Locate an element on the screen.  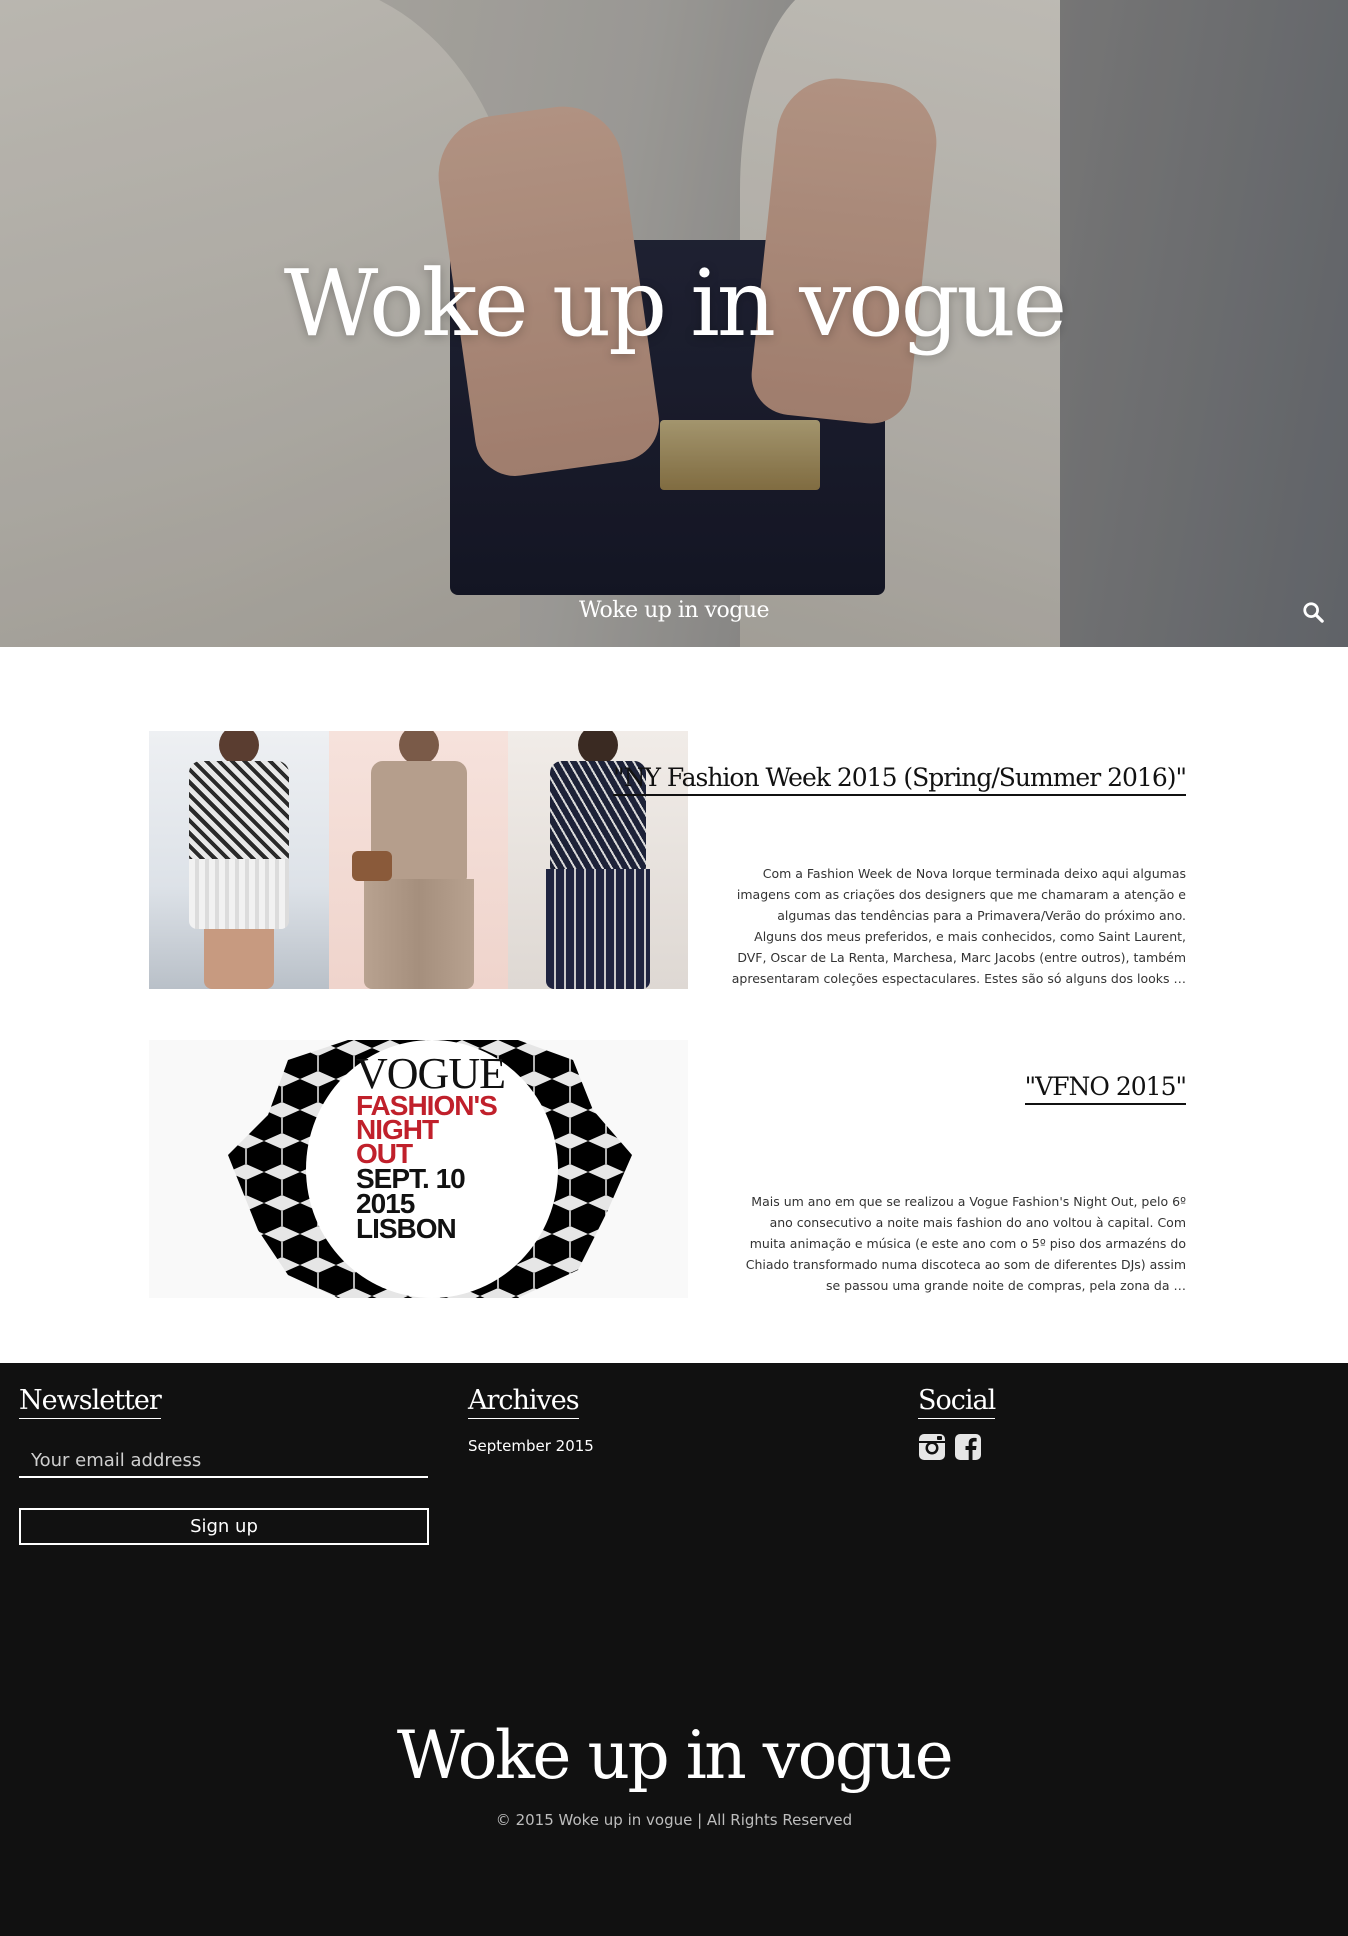
instagram-icon is located at coordinates (932, 1447).